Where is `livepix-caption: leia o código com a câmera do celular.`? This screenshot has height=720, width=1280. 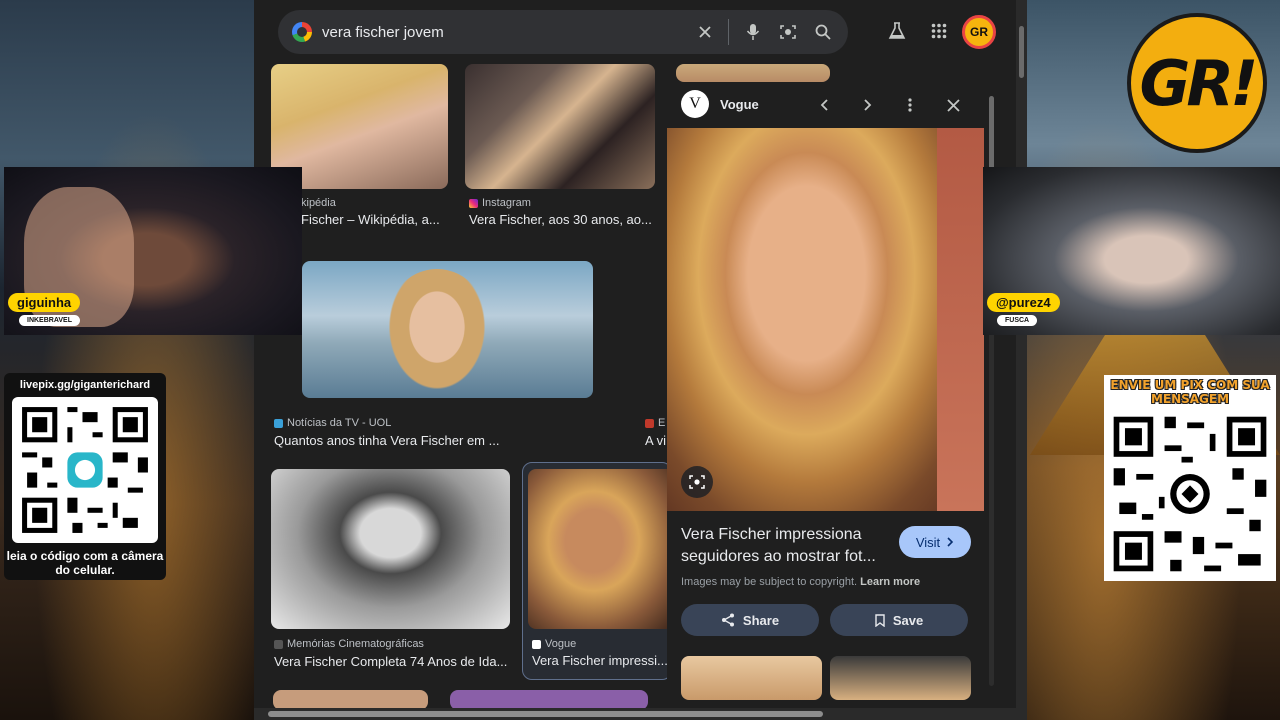
livepix-caption: leia o código com a câmera do celular. is located at coordinates (85, 563).